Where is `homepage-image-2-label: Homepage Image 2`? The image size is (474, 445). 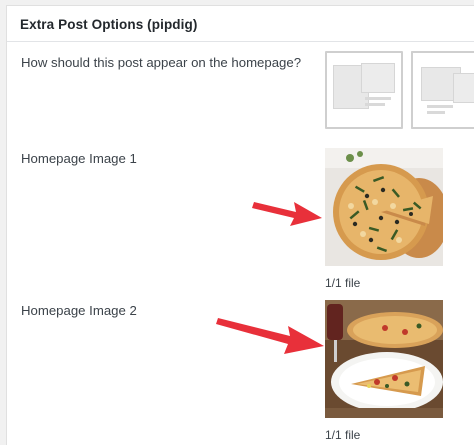
homepage-image-2-label: Homepage Image 2 is located at coordinates (79, 310).